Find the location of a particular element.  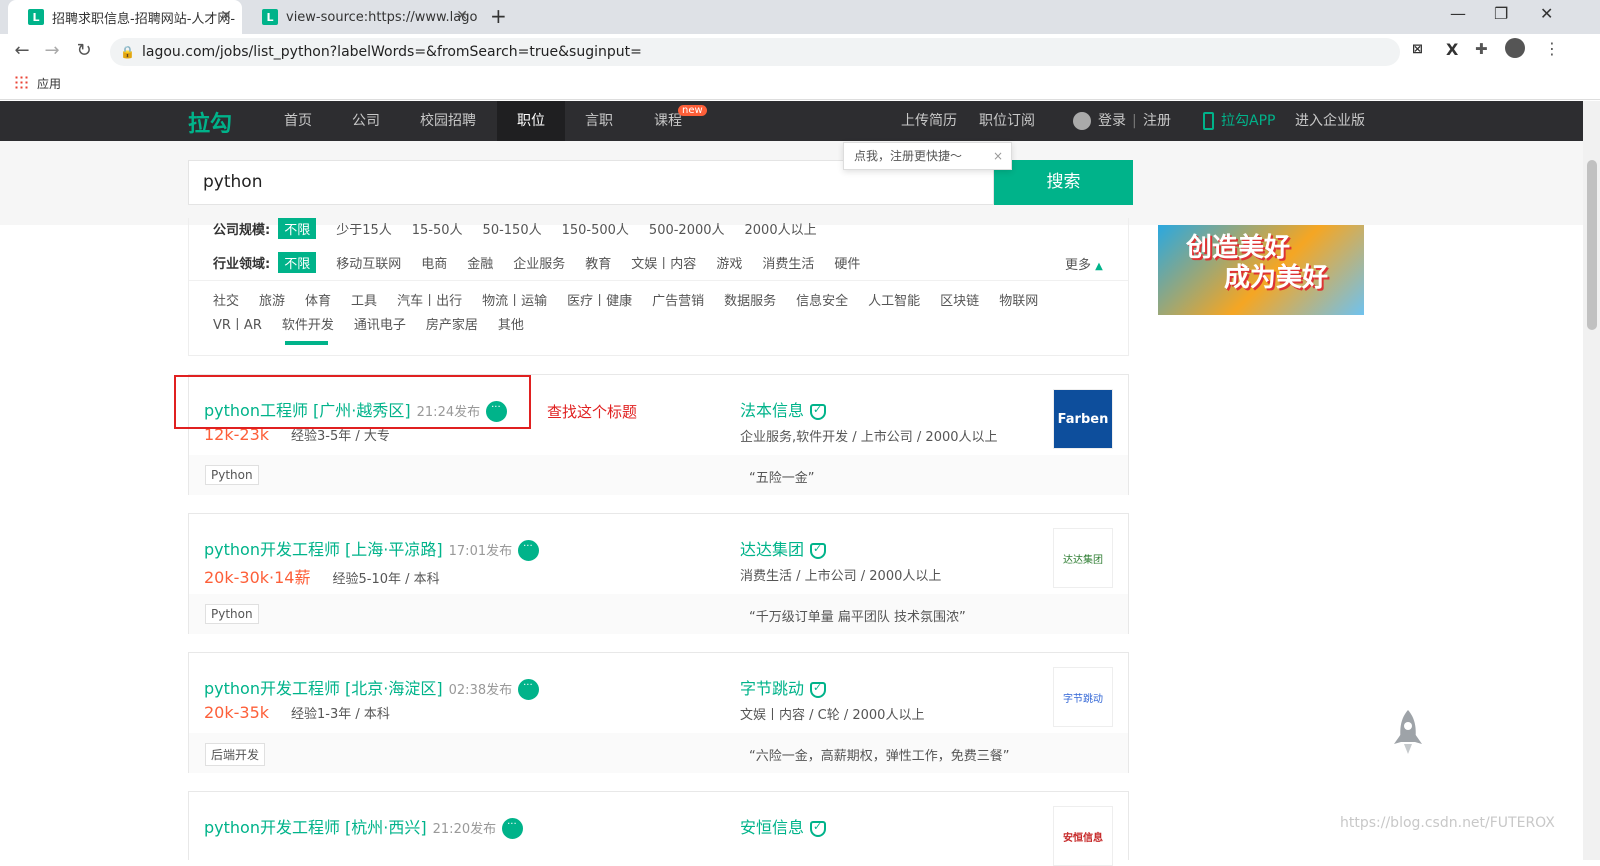

scale-option: 500-2000人 is located at coordinates (687, 228).